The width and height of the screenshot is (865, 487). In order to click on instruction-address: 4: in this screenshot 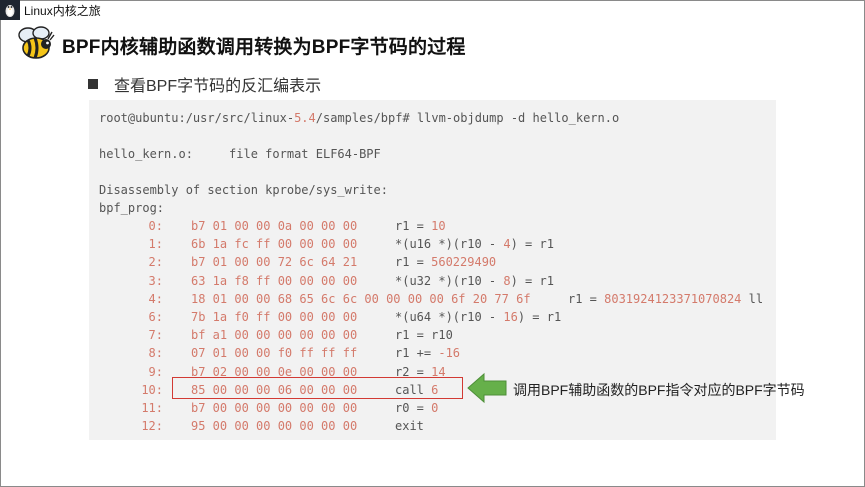, I will do `click(155, 298)`.